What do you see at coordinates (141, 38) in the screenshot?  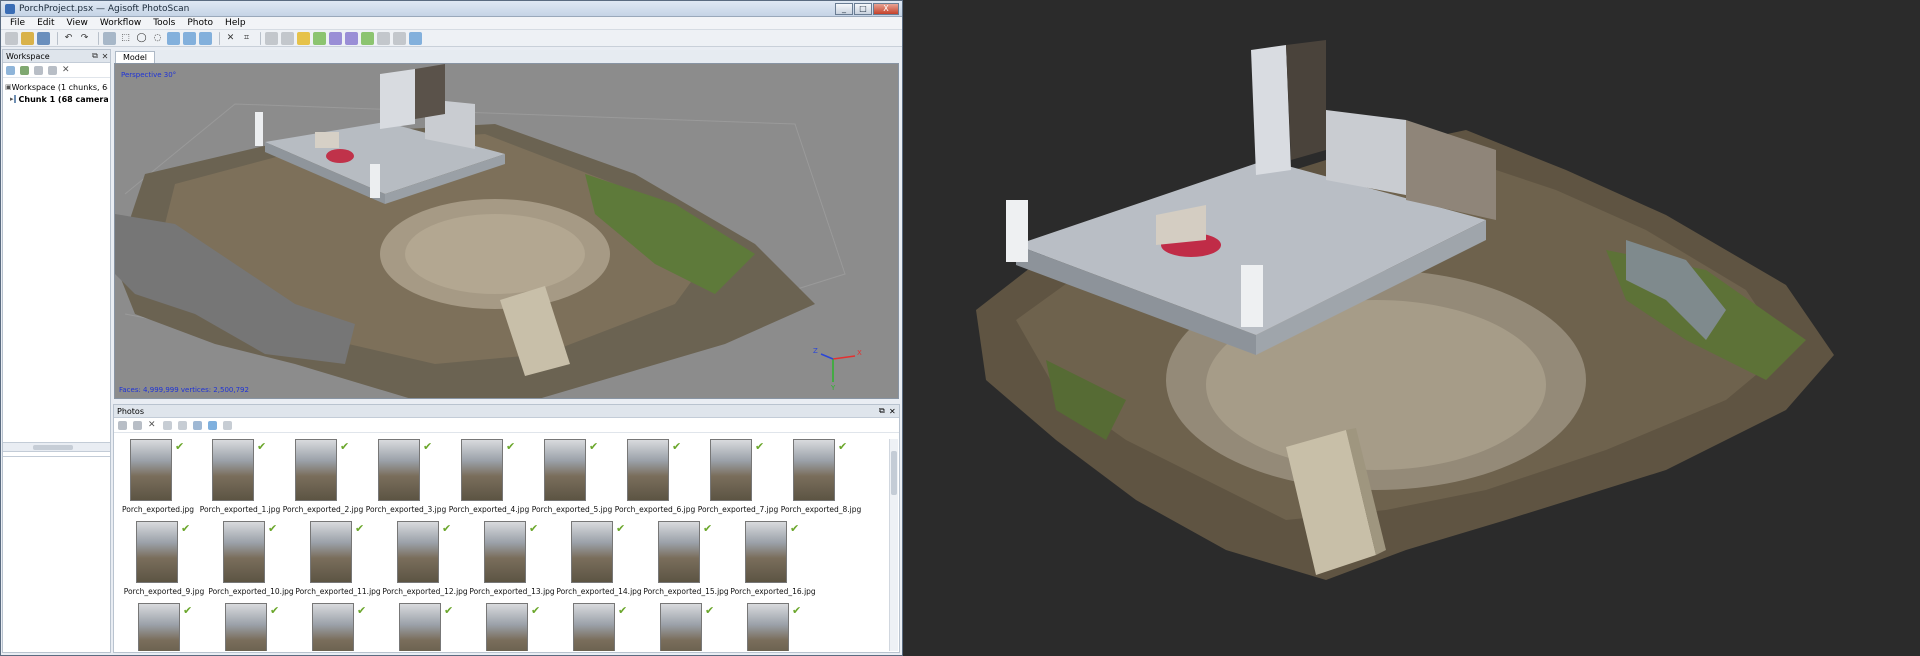 I see `circle-selection-icon: ◯` at bounding box center [141, 38].